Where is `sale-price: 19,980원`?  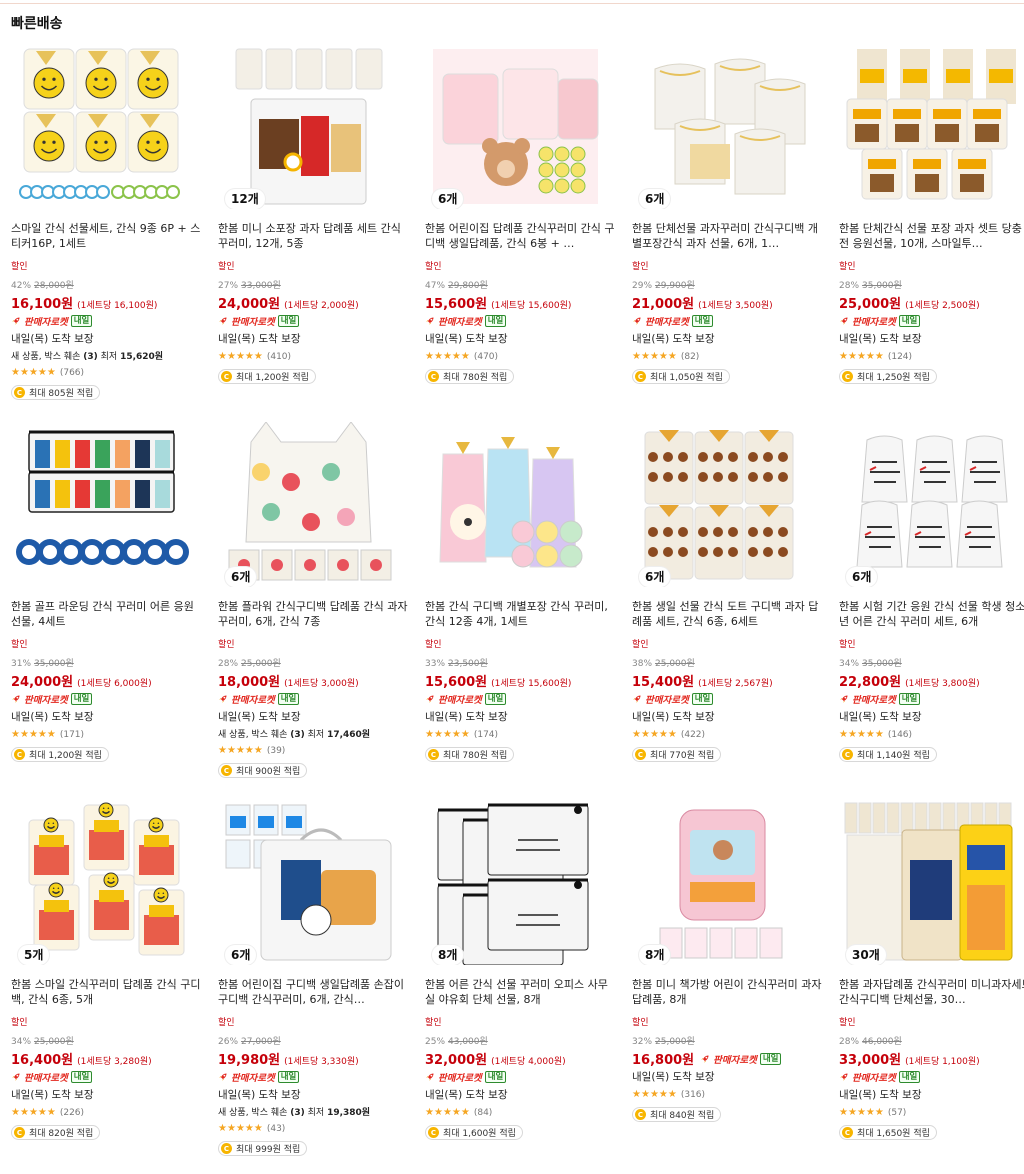
sale-price: 19,980원 is located at coordinates (249, 1060).